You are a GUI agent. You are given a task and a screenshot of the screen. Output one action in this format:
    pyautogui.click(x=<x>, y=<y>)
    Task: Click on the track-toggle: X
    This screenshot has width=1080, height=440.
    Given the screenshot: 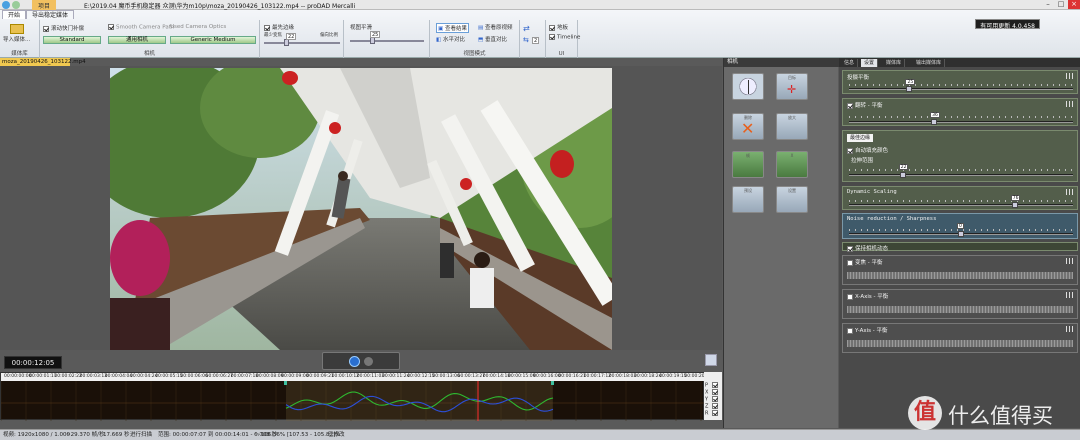 What is the action you would take?
    pyautogui.click(x=712, y=392)
    